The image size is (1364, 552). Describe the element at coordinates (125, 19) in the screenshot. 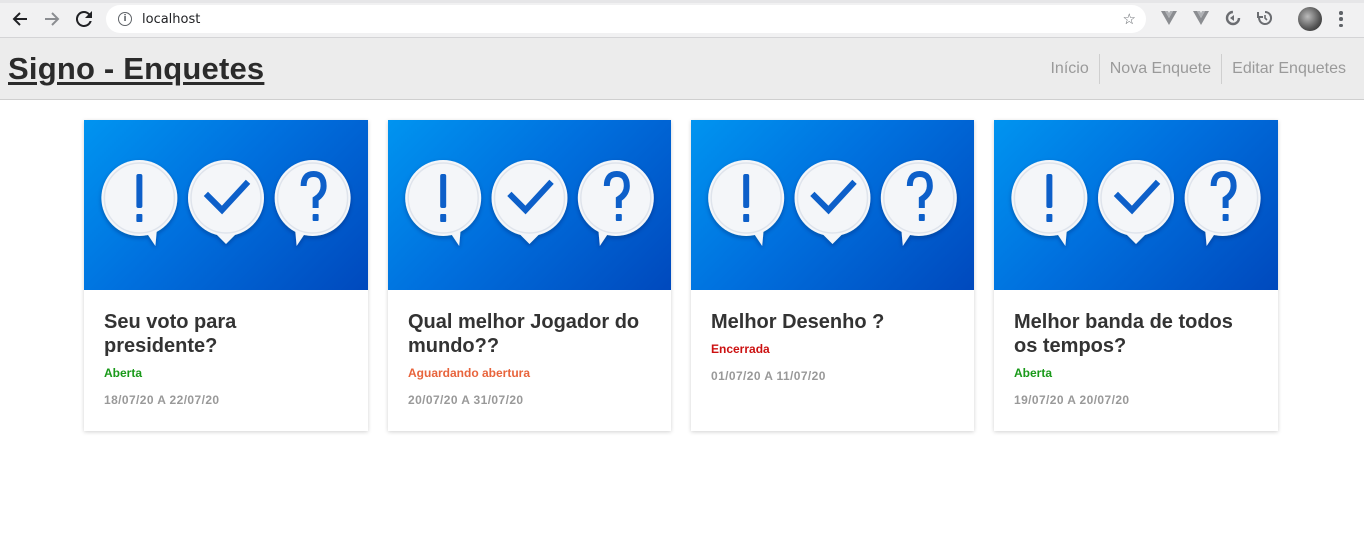

I see `info-icon: i` at that location.